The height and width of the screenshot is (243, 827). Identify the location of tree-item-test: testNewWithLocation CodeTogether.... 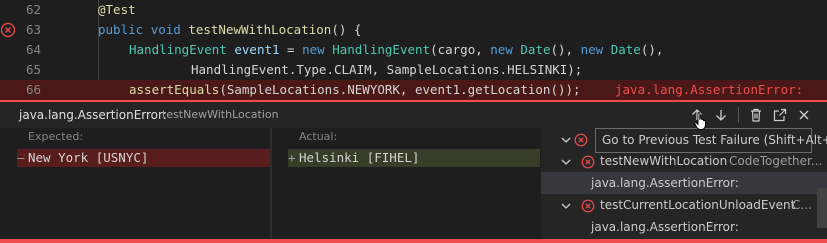
(684, 161).